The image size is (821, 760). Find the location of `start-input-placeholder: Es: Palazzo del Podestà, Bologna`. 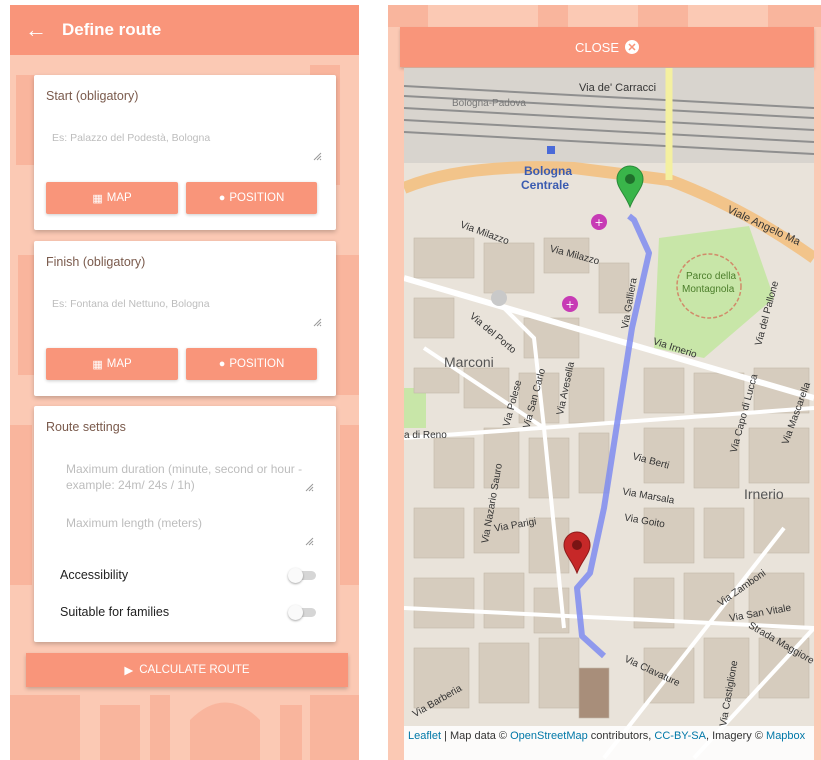

start-input-placeholder: Es: Palazzo del Podestà, Bologna is located at coordinates (131, 138).